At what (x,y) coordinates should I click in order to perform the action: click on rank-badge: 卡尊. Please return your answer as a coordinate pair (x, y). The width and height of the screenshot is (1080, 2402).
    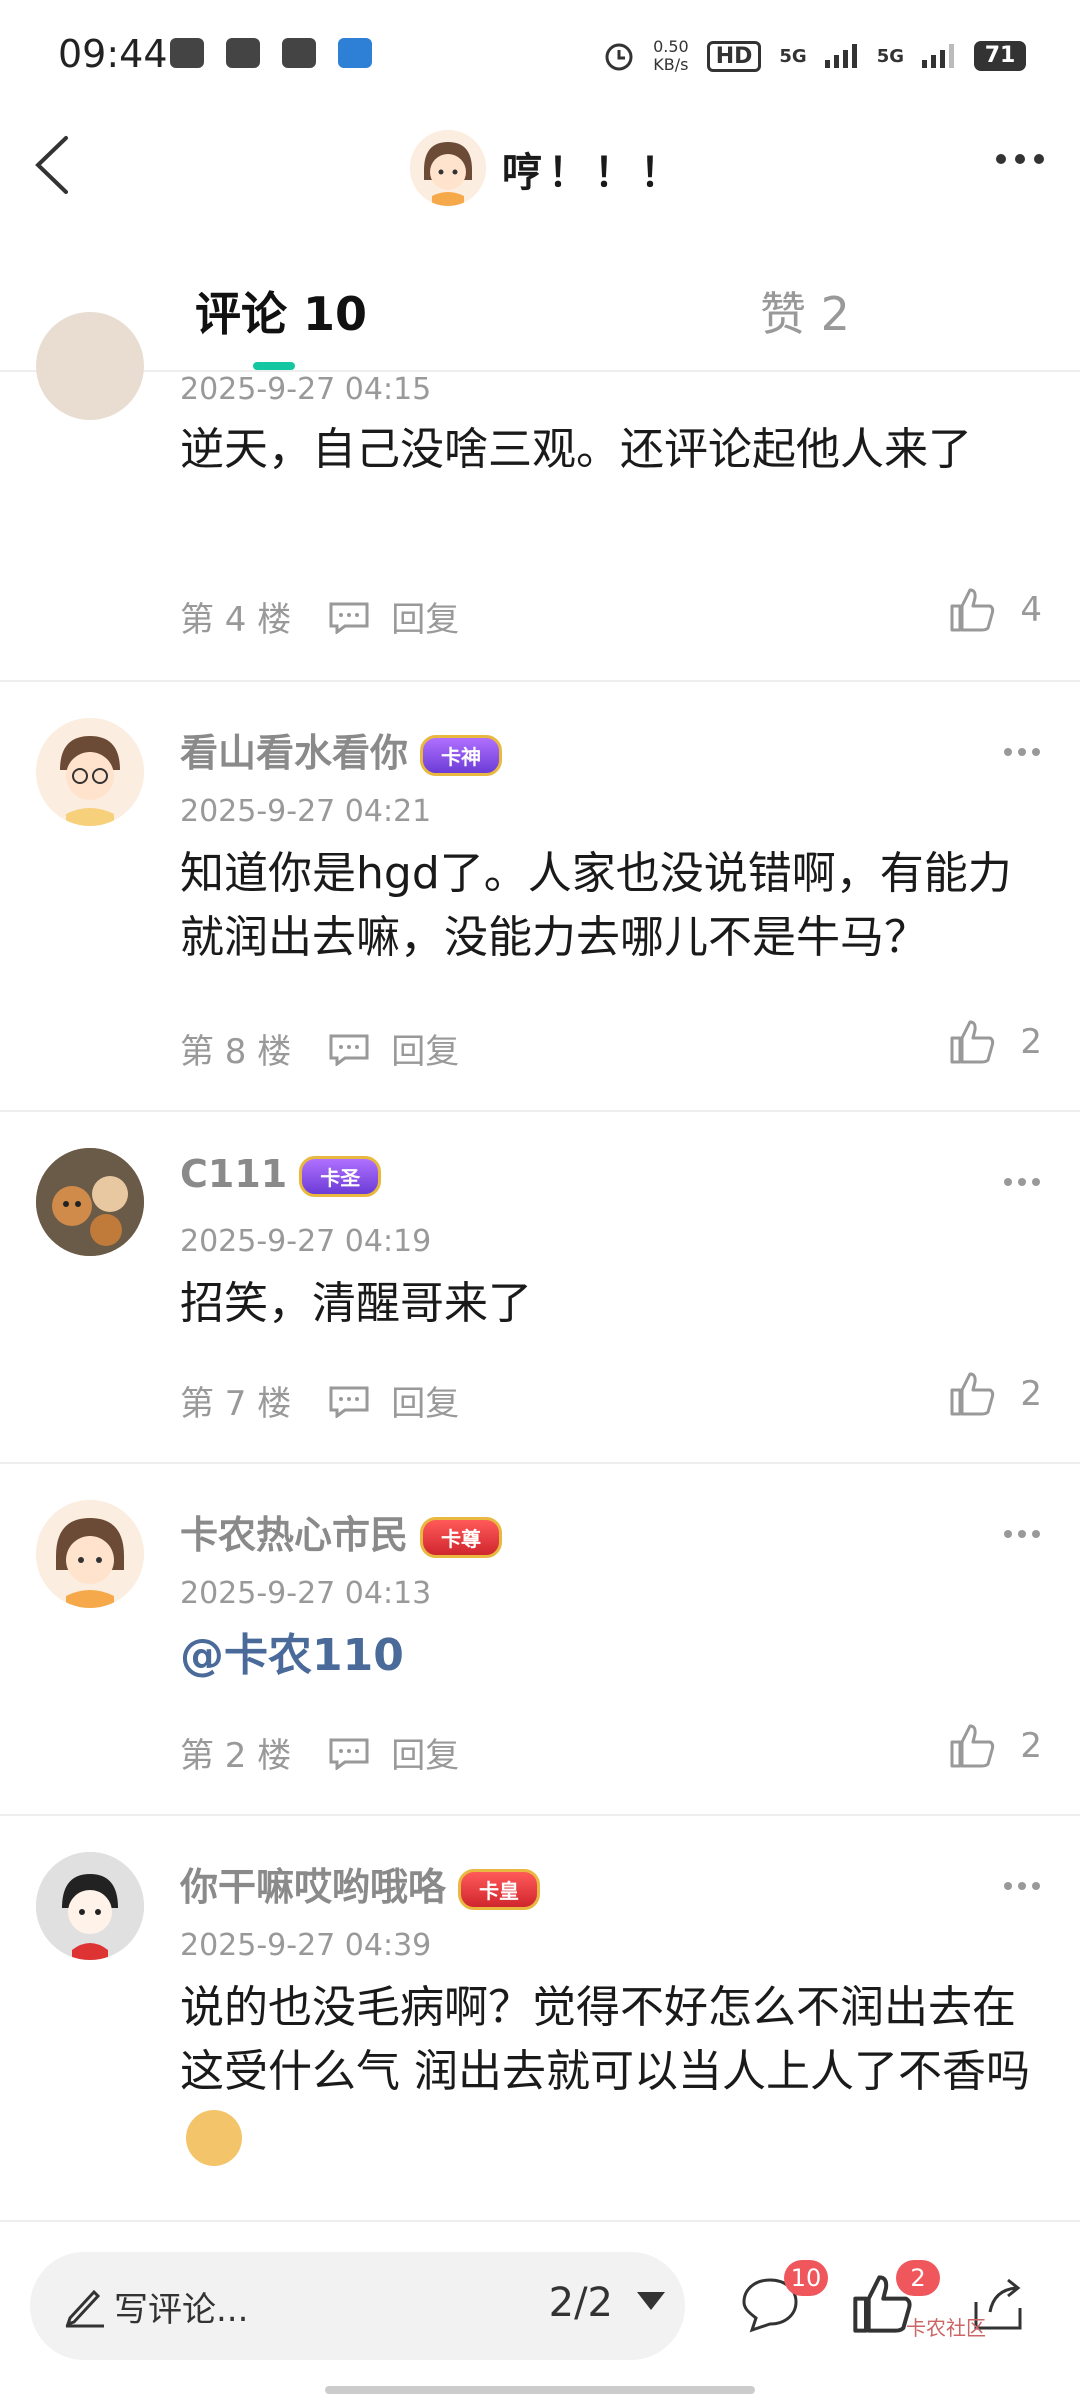
    Looking at the image, I should click on (461, 1537).